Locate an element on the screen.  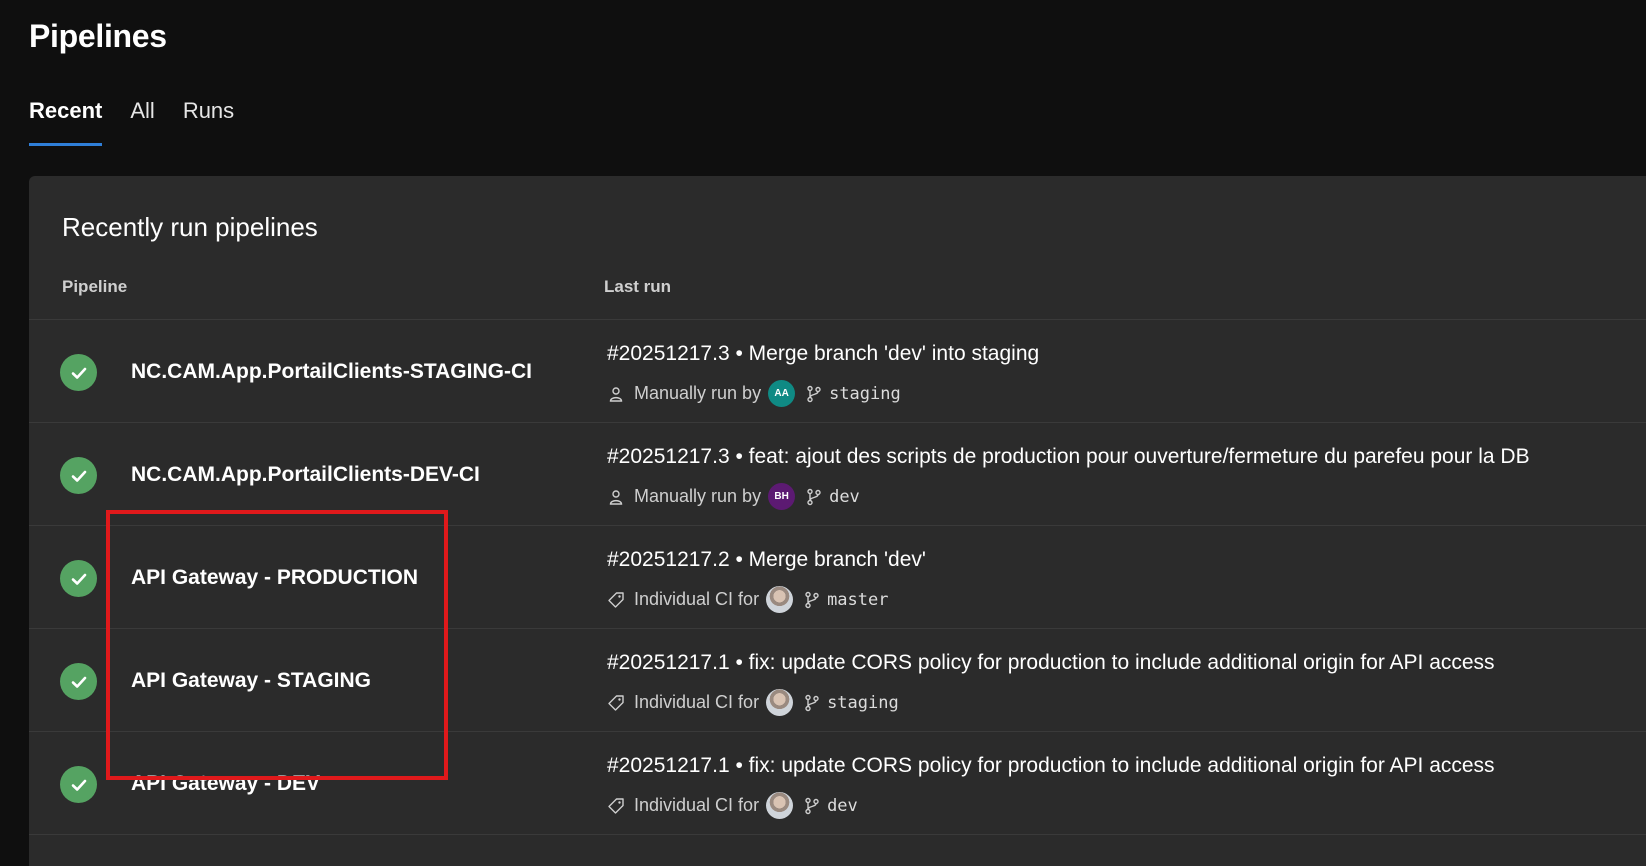
run-title-link: #20251217.2 • Merge branch 'dev' is located at coordinates (766, 560).